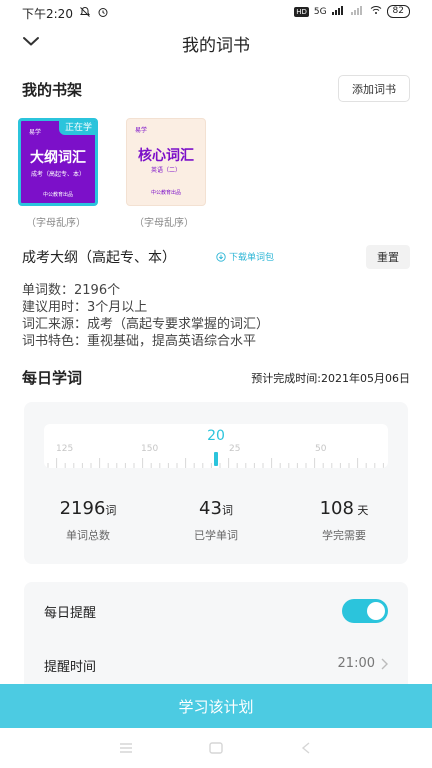 This screenshot has height=768, width=432. I want to click on download-link: 下载单词包, so click(245, 256).